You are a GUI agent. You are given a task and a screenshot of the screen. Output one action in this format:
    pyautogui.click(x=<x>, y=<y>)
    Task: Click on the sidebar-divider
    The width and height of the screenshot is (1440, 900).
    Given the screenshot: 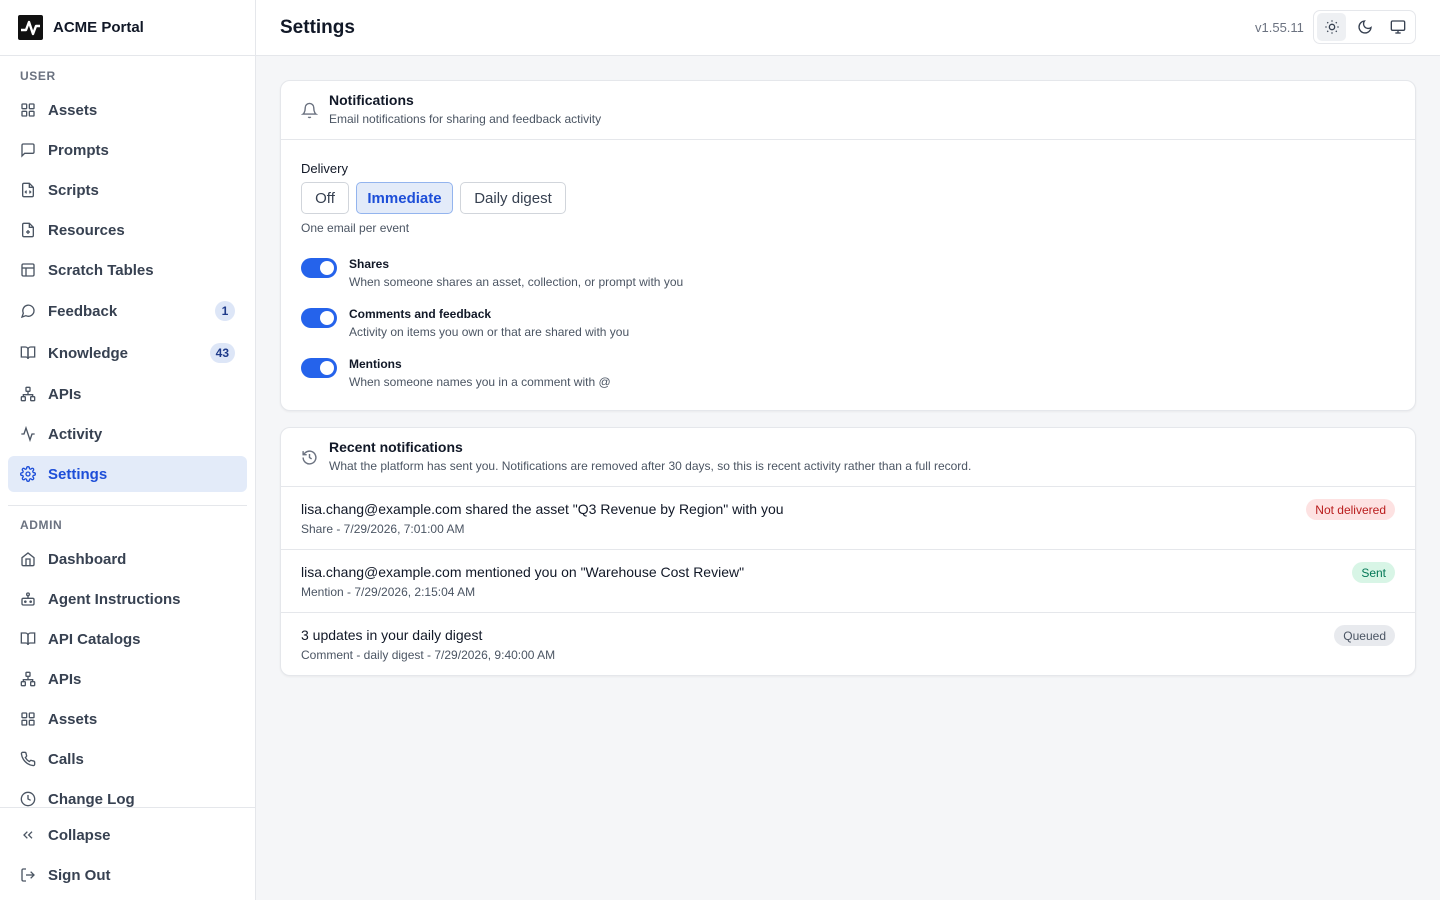 What is the action you would take?
    pyautogui.click(x=127, y=505)
    